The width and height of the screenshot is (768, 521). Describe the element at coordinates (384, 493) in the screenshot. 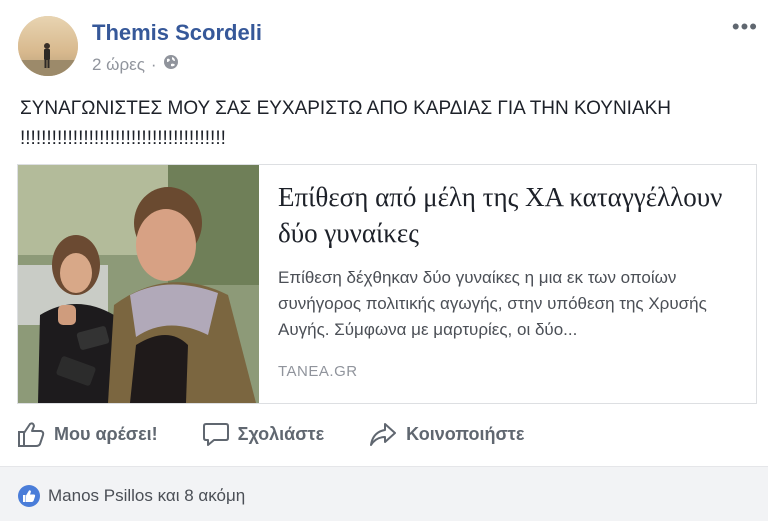

I see `reactions-bar: Manos Psillos και 8 ακόμη` at that location.